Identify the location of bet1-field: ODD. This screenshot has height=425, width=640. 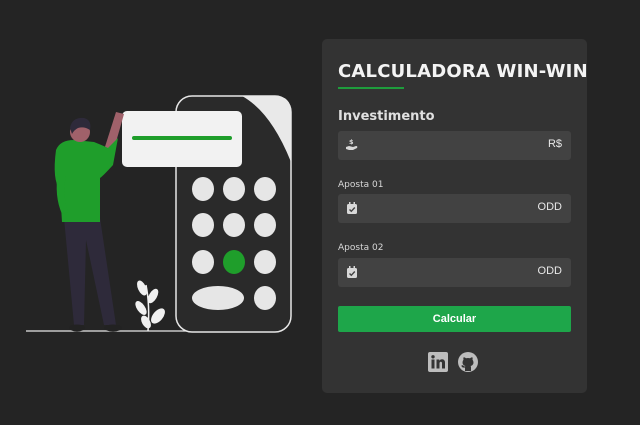
(454, 209).